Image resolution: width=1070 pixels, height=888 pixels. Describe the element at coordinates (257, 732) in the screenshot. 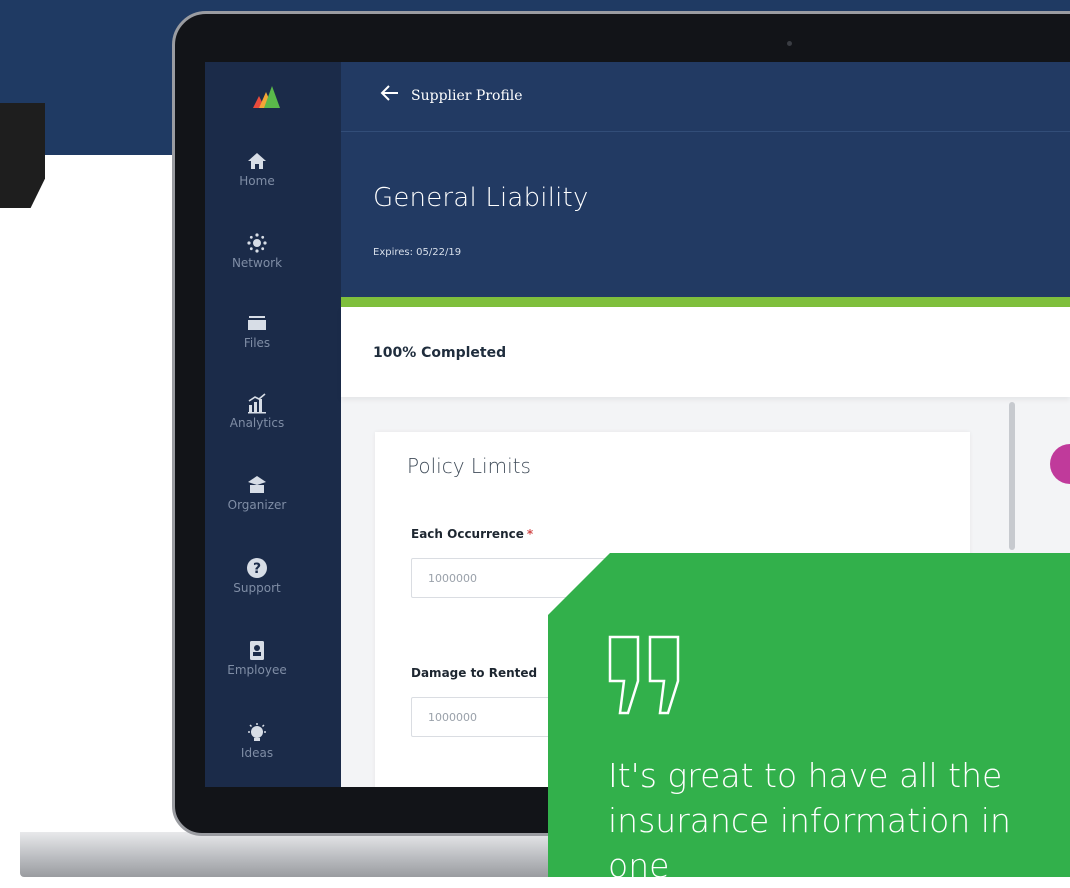

I see `lightbulb-icon` at that location.